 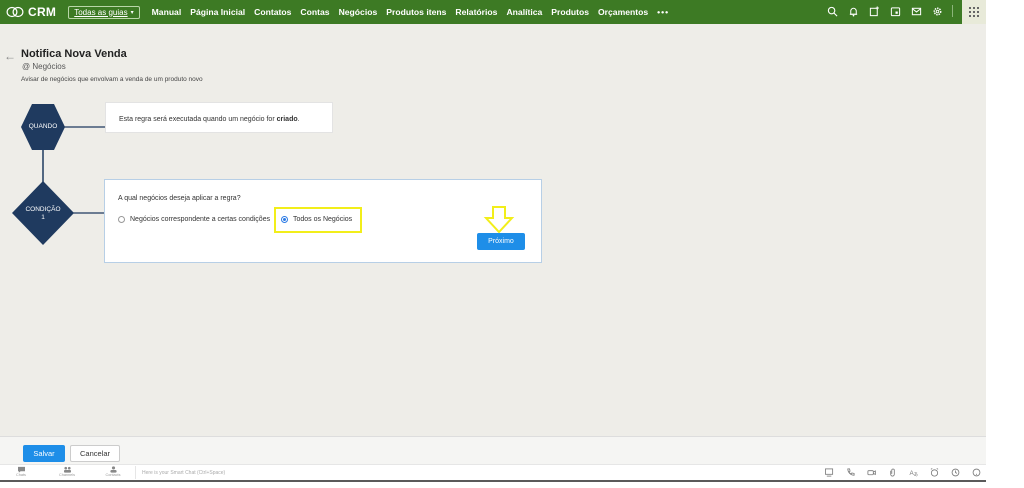 I want to click on radio-unchecked, so click(x=121, y=219).